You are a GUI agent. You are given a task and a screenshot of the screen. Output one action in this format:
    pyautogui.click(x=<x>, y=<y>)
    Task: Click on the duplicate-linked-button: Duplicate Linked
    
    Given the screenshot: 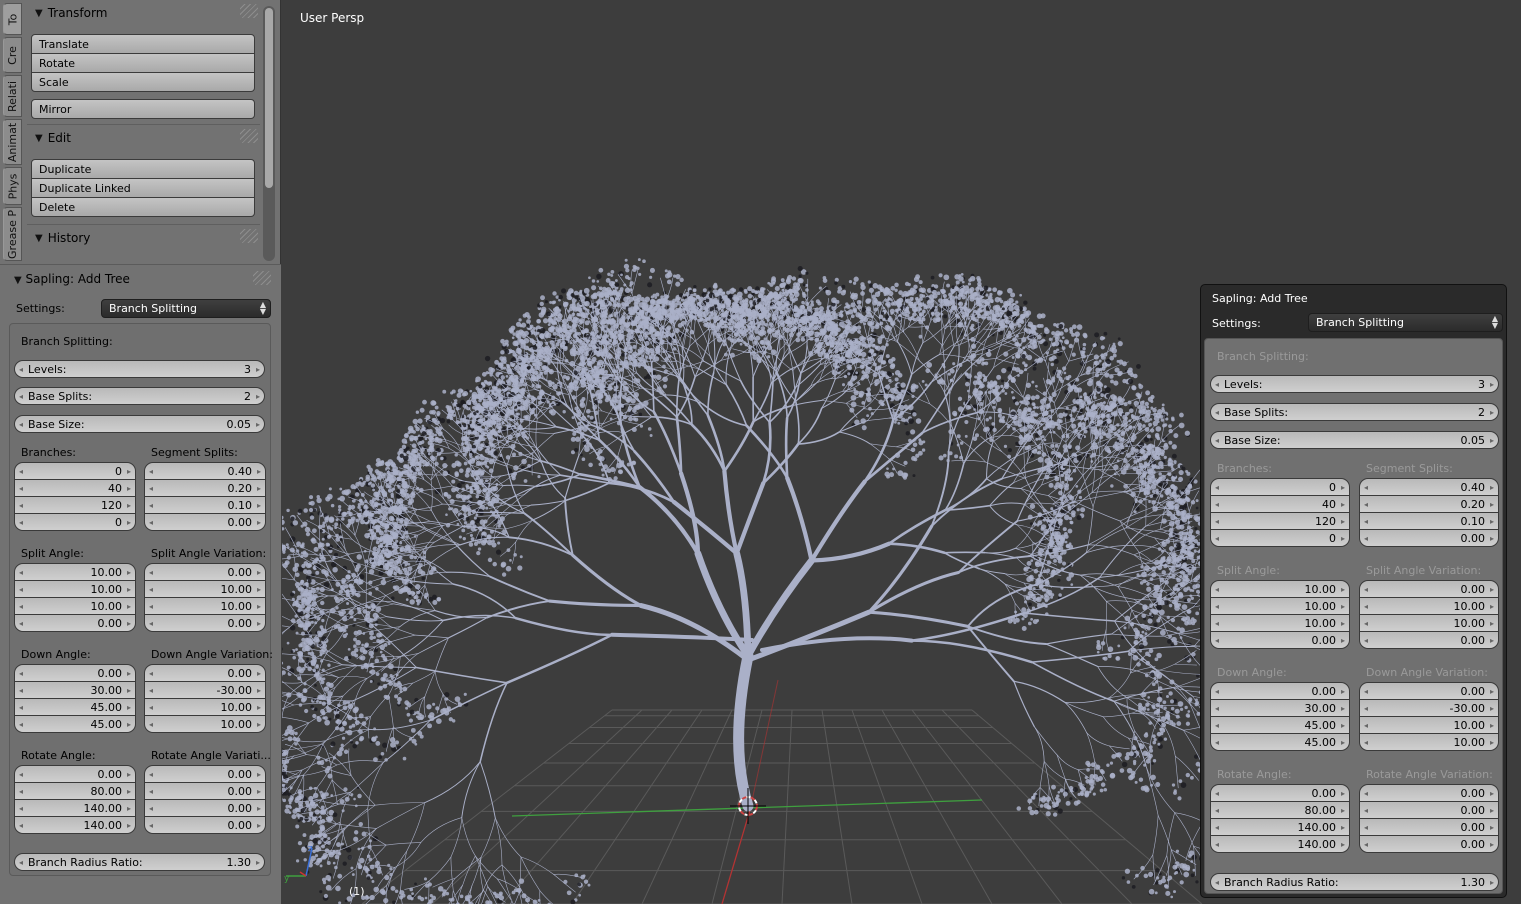 What is the action you would take?
    pyautogui.click(x=143, y=188)
    